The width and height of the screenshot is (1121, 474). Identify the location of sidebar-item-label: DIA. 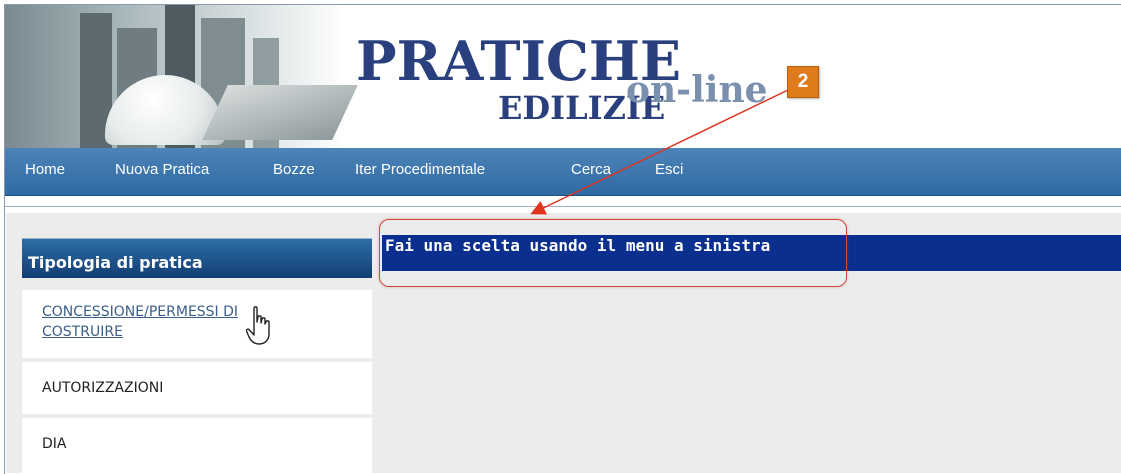
(54, 444).